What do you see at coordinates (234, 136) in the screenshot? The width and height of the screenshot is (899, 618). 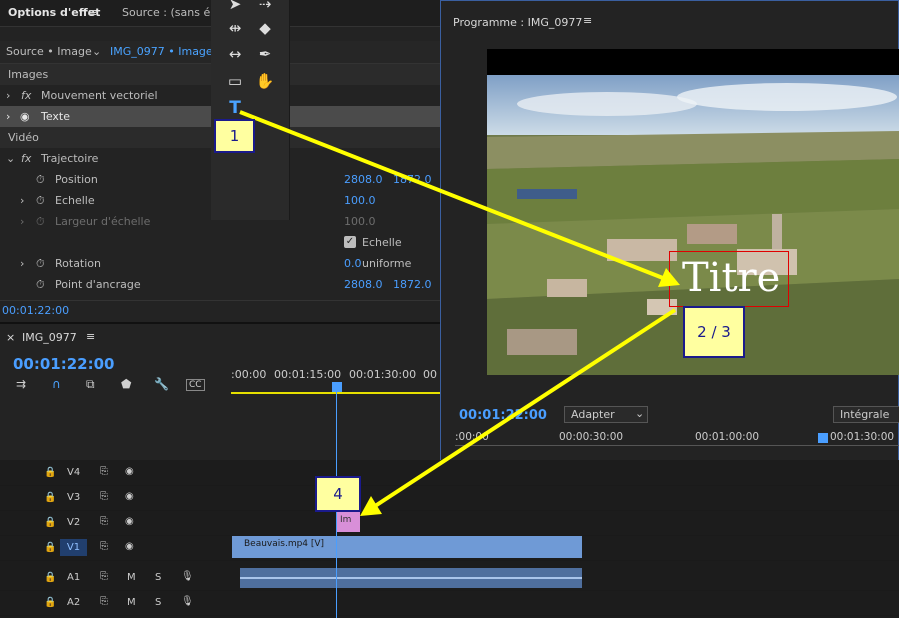 I see `callout-1: 1` at bounding box center [234, 136].